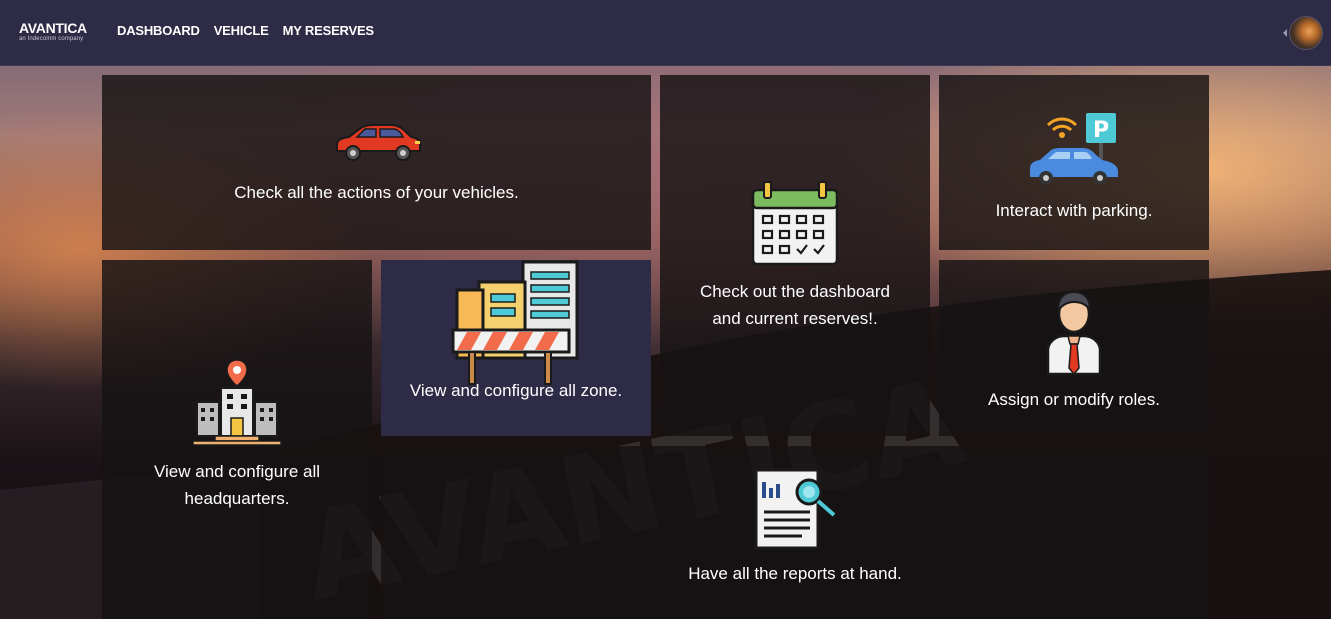 This screenshot has height=619, width=1331. What do you see at coordinates (1285, 33) in the screenshot?
I see `caret-left-icon` at bounding box center [1285, 33].